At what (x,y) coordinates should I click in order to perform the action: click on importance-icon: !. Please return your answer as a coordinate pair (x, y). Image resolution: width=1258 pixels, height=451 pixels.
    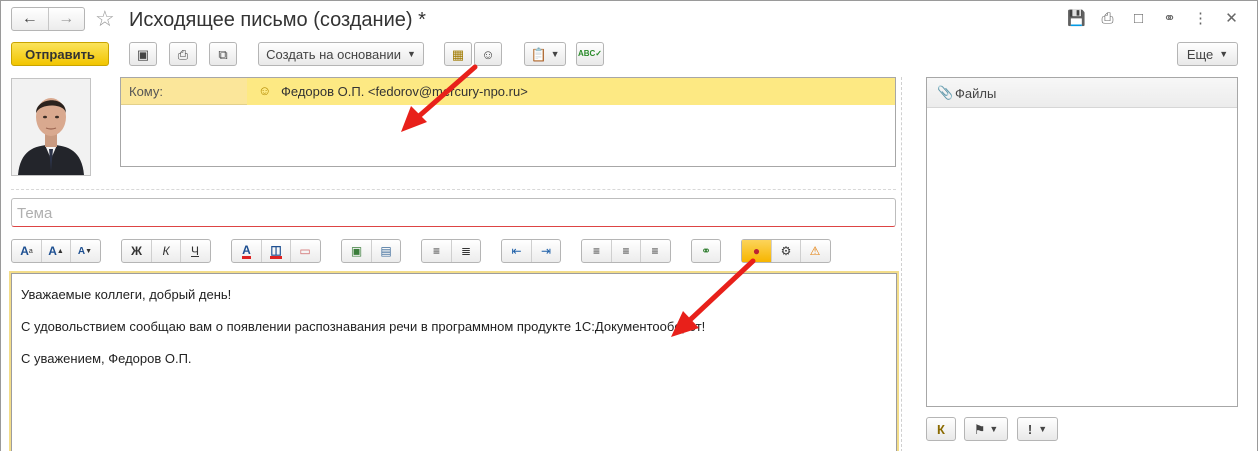
    Looking at the image, I should click on (1030, 429).